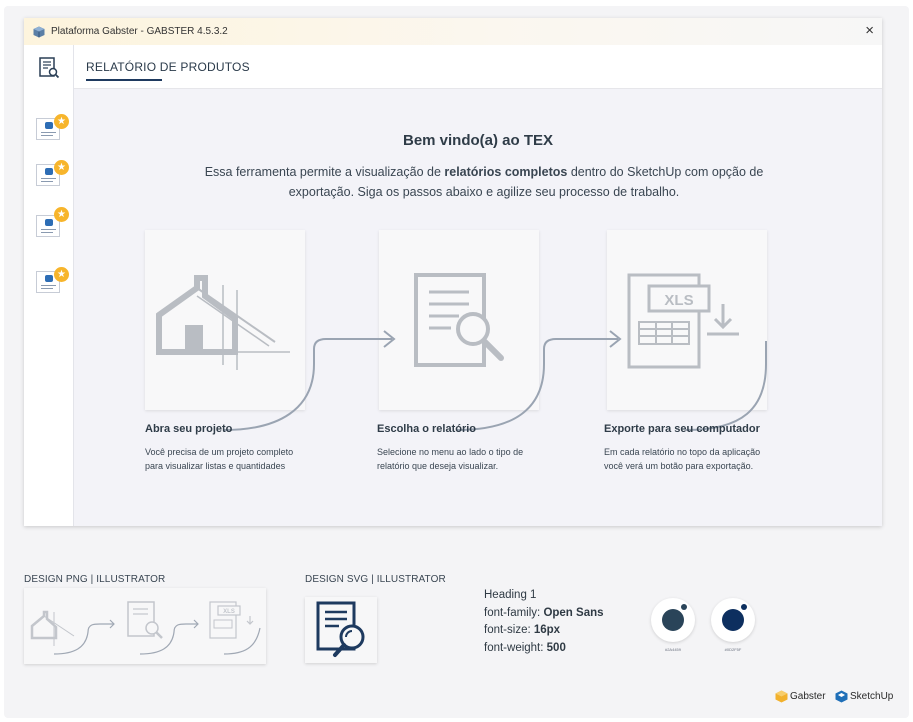  Describe the element at coordinates (573, 612) in the screenshot. I see `font-family-value: Open Sans` at that location.